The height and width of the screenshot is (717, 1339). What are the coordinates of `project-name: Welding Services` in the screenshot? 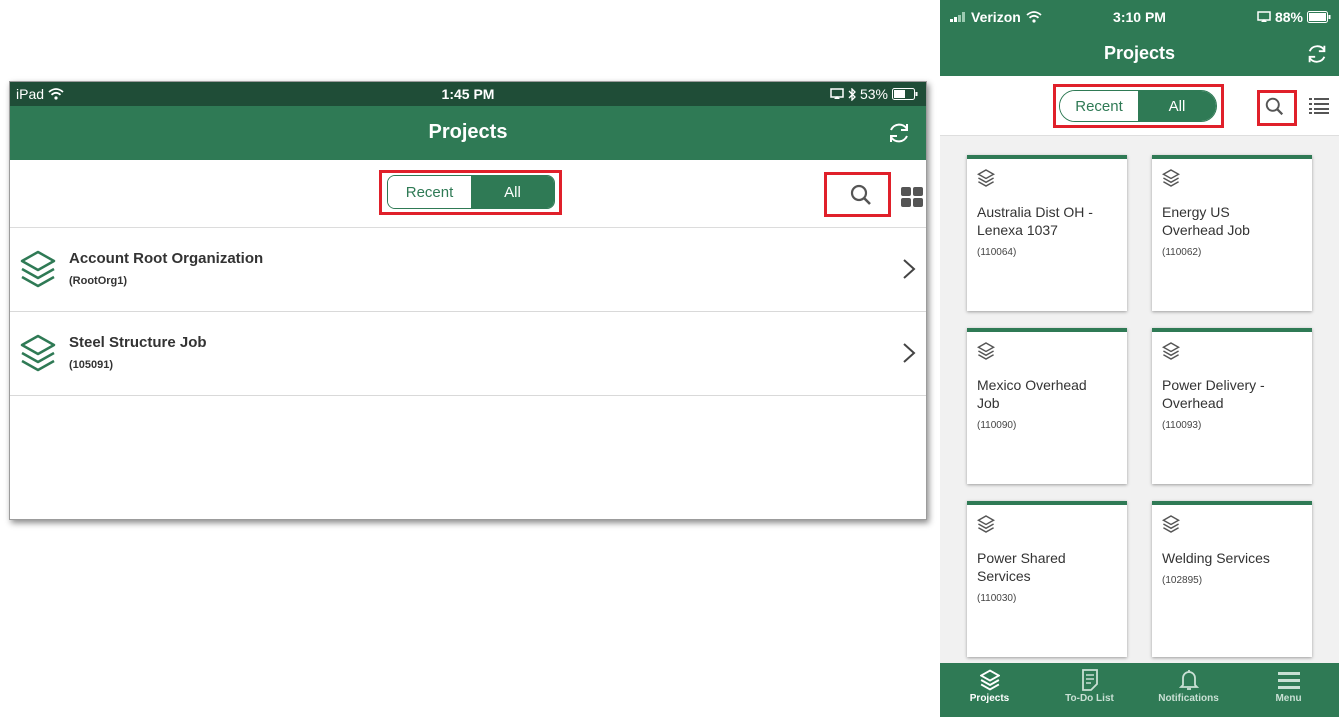 It's located at (1216, 558).